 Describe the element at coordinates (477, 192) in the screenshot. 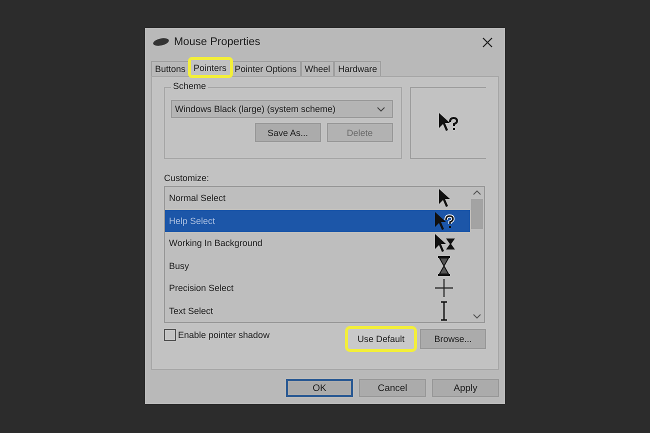

I see `scroll-up-icon` at that location.